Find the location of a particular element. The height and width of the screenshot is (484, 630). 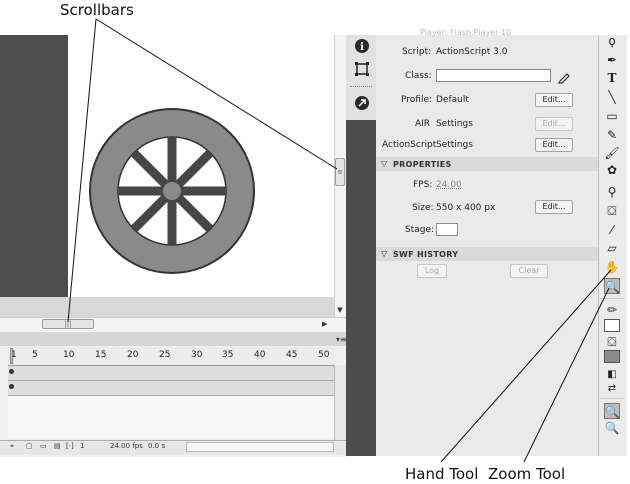

pencil-icon: ✎ is located at coordinates (612, 135).